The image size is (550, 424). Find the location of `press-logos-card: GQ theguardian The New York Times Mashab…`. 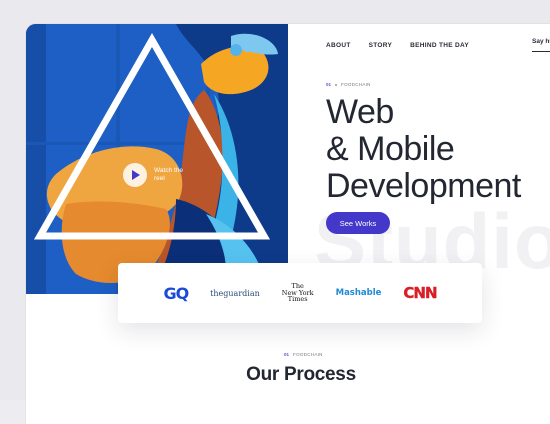

press-logos-card: GQ theguardian The New York Times Mashab… is located at coordinates (300, 293).